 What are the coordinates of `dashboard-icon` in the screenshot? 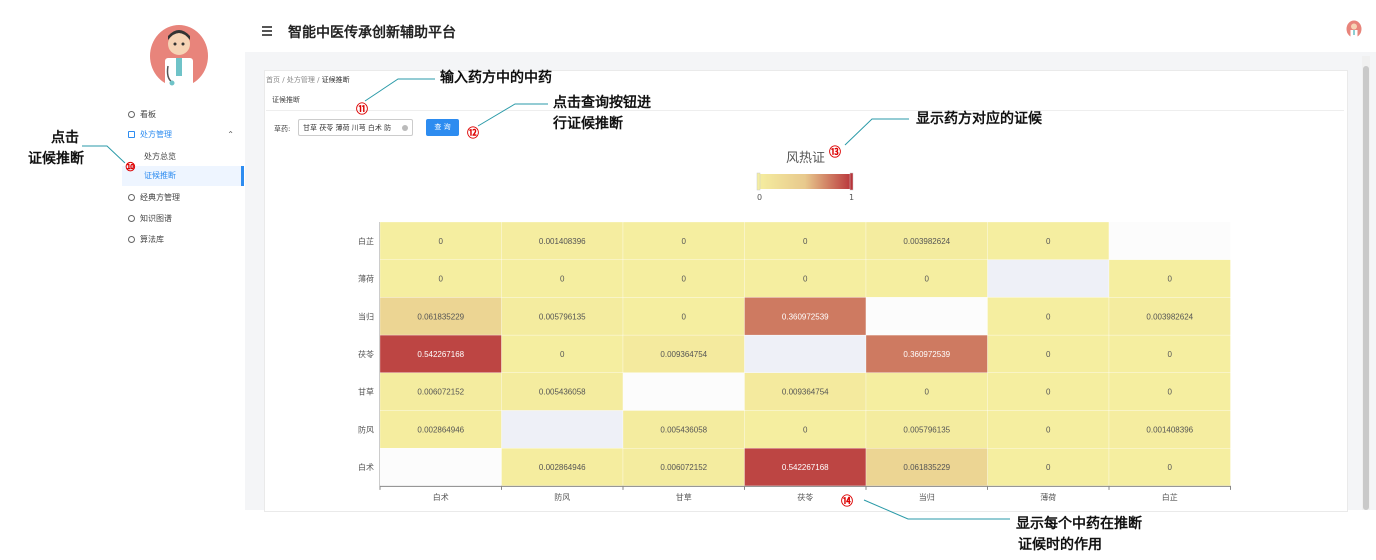 It's located at (131, 114).